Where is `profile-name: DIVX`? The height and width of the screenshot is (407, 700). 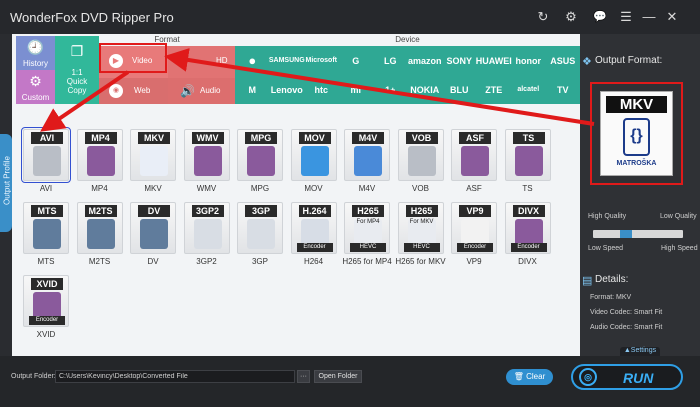 profile-name: DIVX is located at coordinates (527, 261).